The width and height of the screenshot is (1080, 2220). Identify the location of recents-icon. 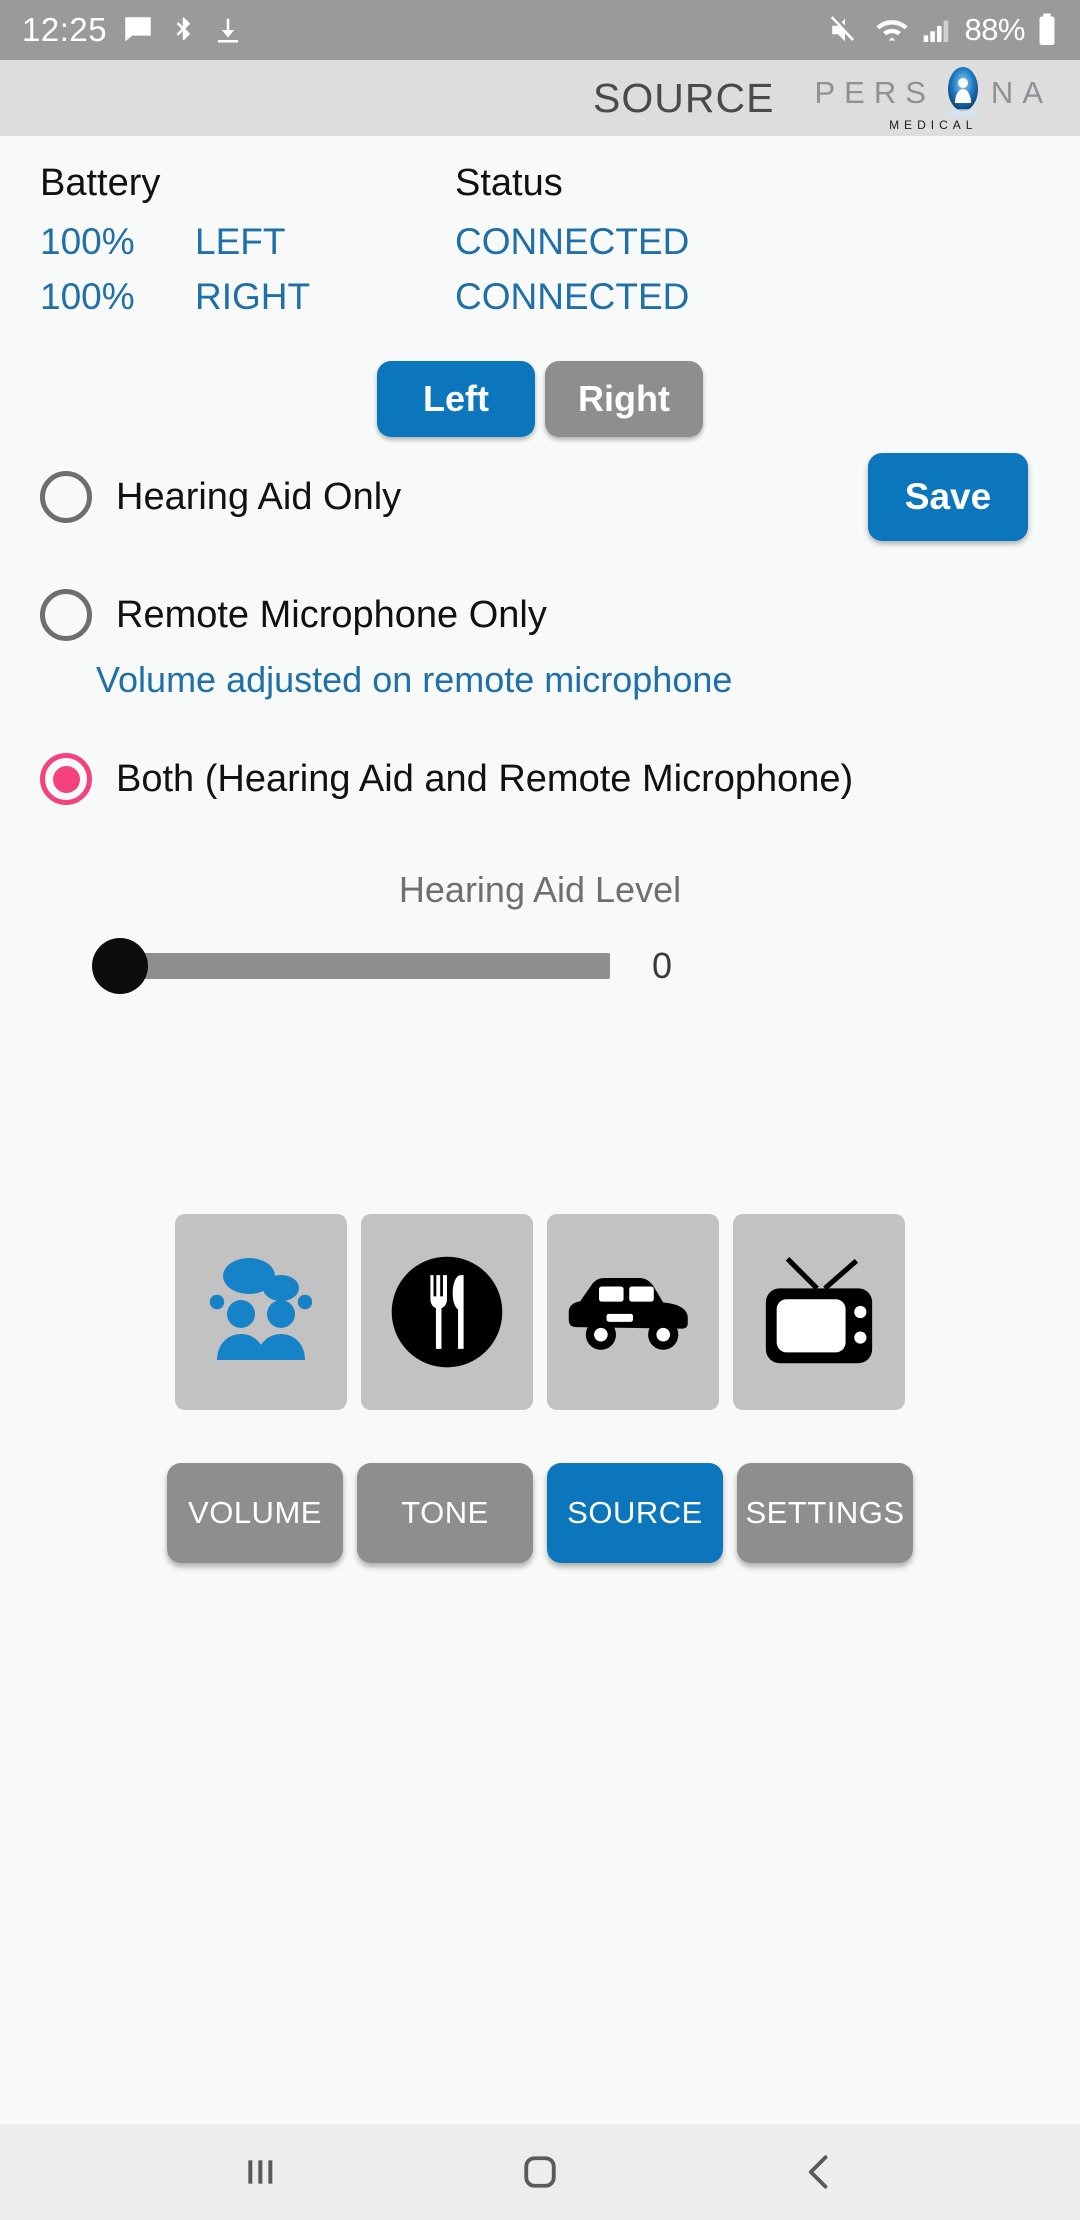
(260, 2172).